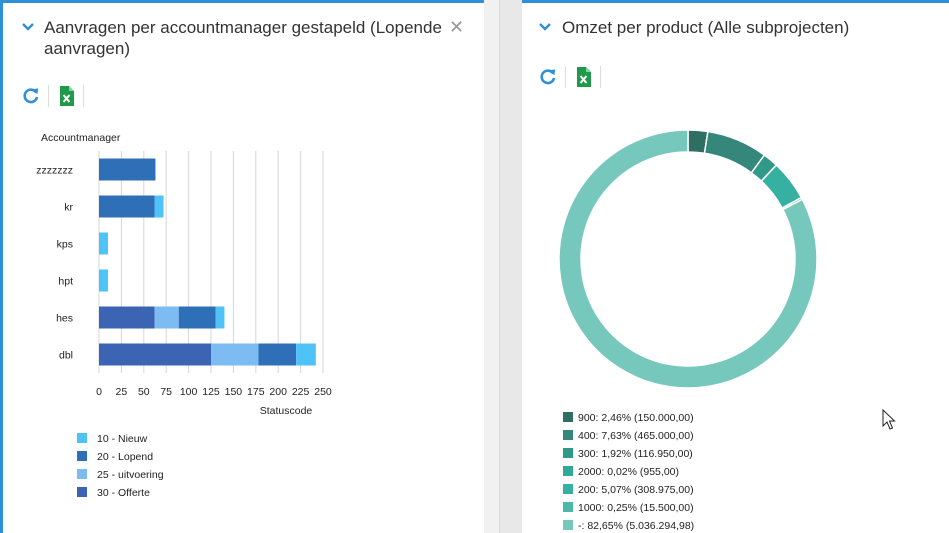 The height and width of the screenshot is (533, 949). What do you see at coordinates (211, 392) in the screenshot?
I see `x-tick-label: 125` at bounding box center [211, 392].